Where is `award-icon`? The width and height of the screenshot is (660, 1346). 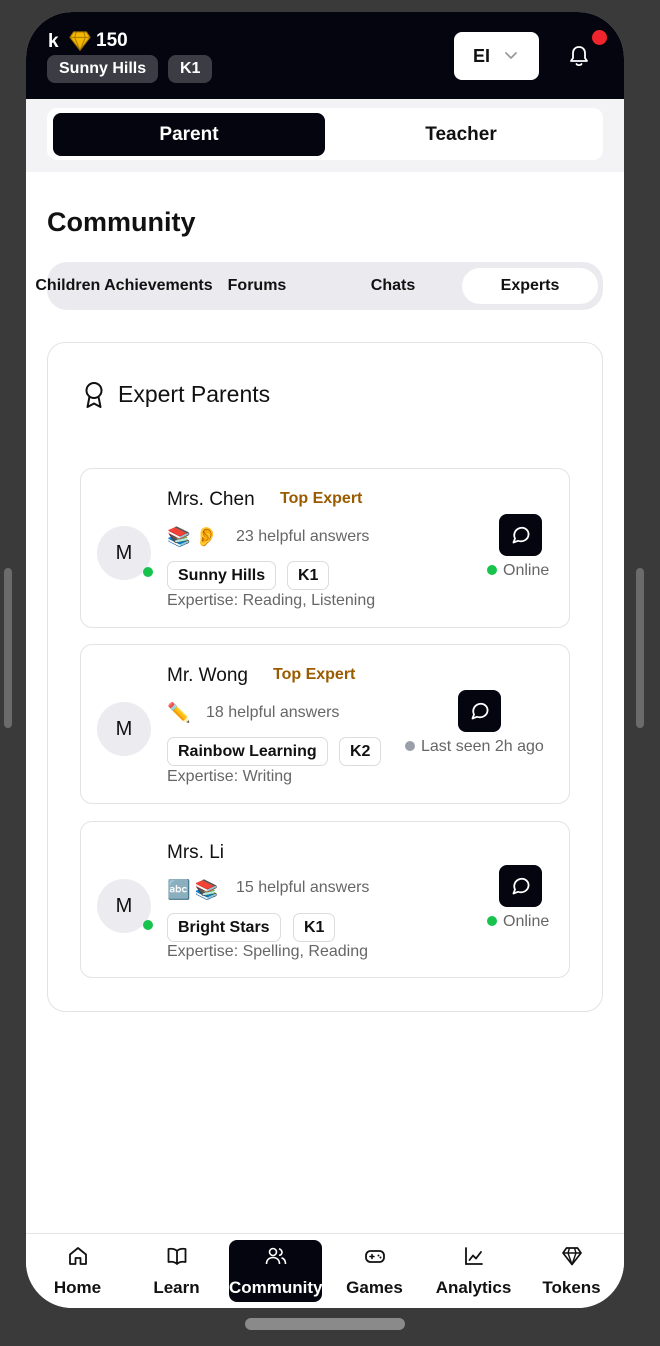
award-icon is located at coordinates (94, 395).